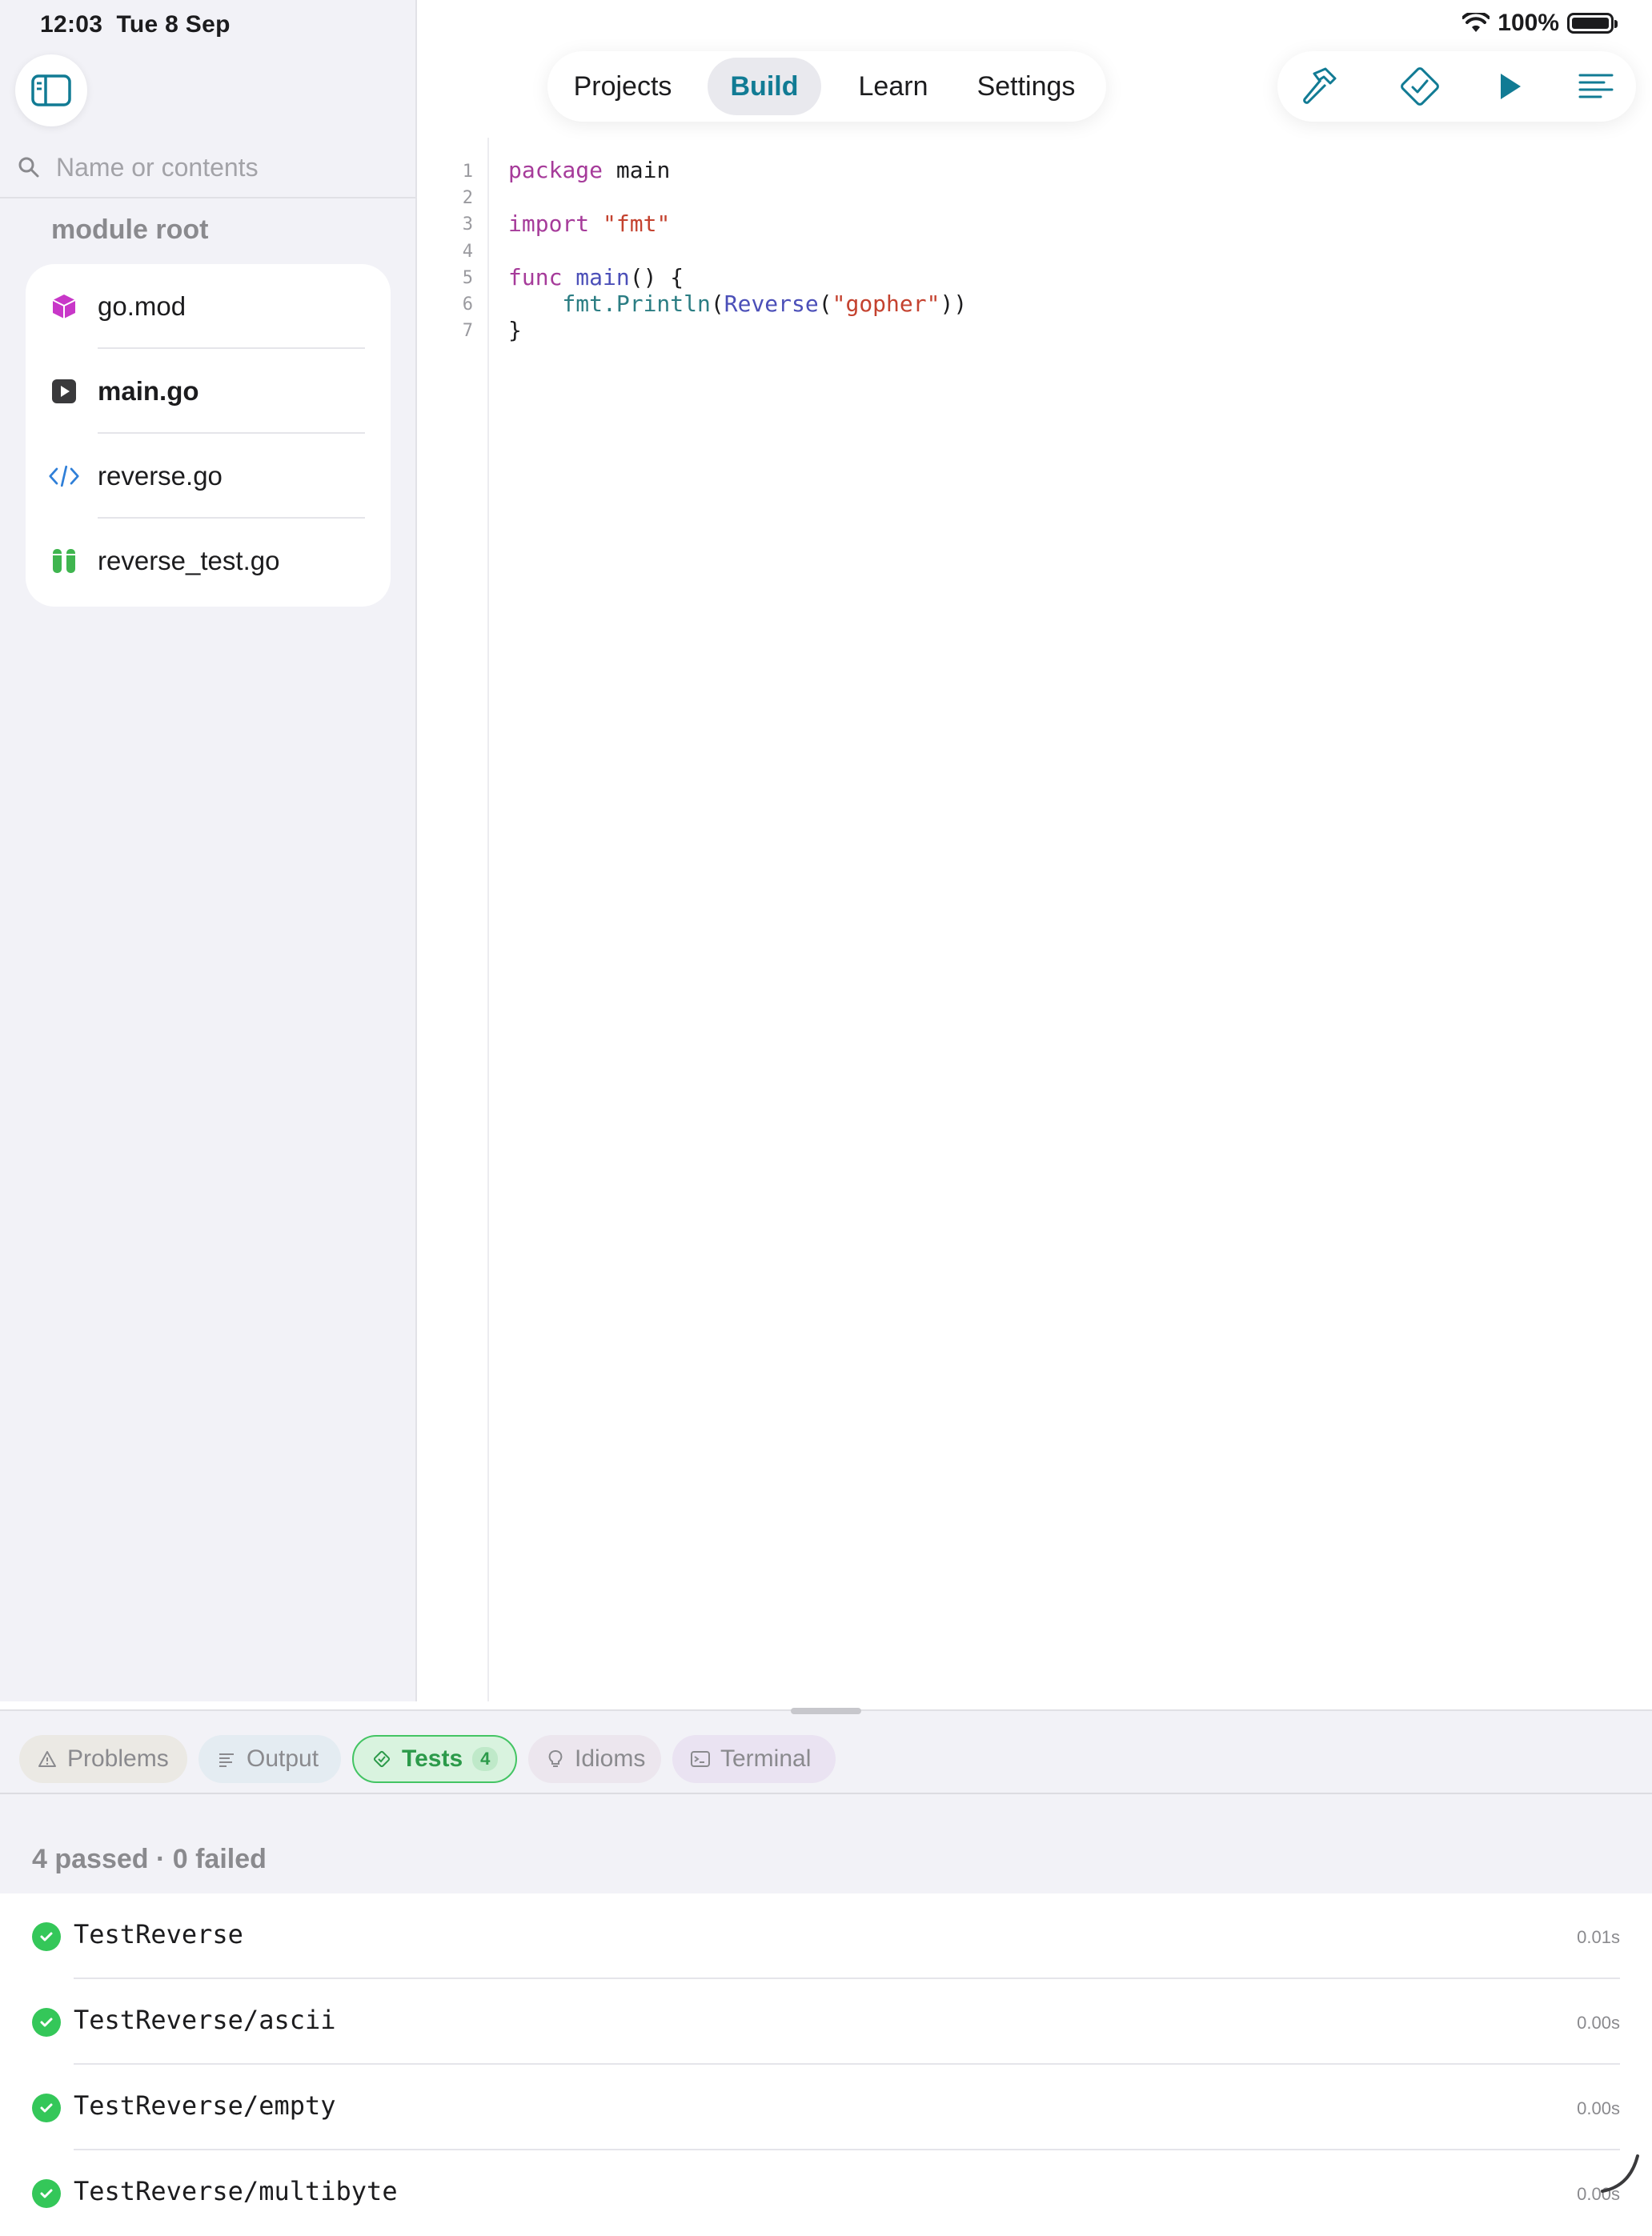 Image resolution: width=1652 pixels, height=2236 pixels. I want to click on lines-icon, so click(1596, 86).